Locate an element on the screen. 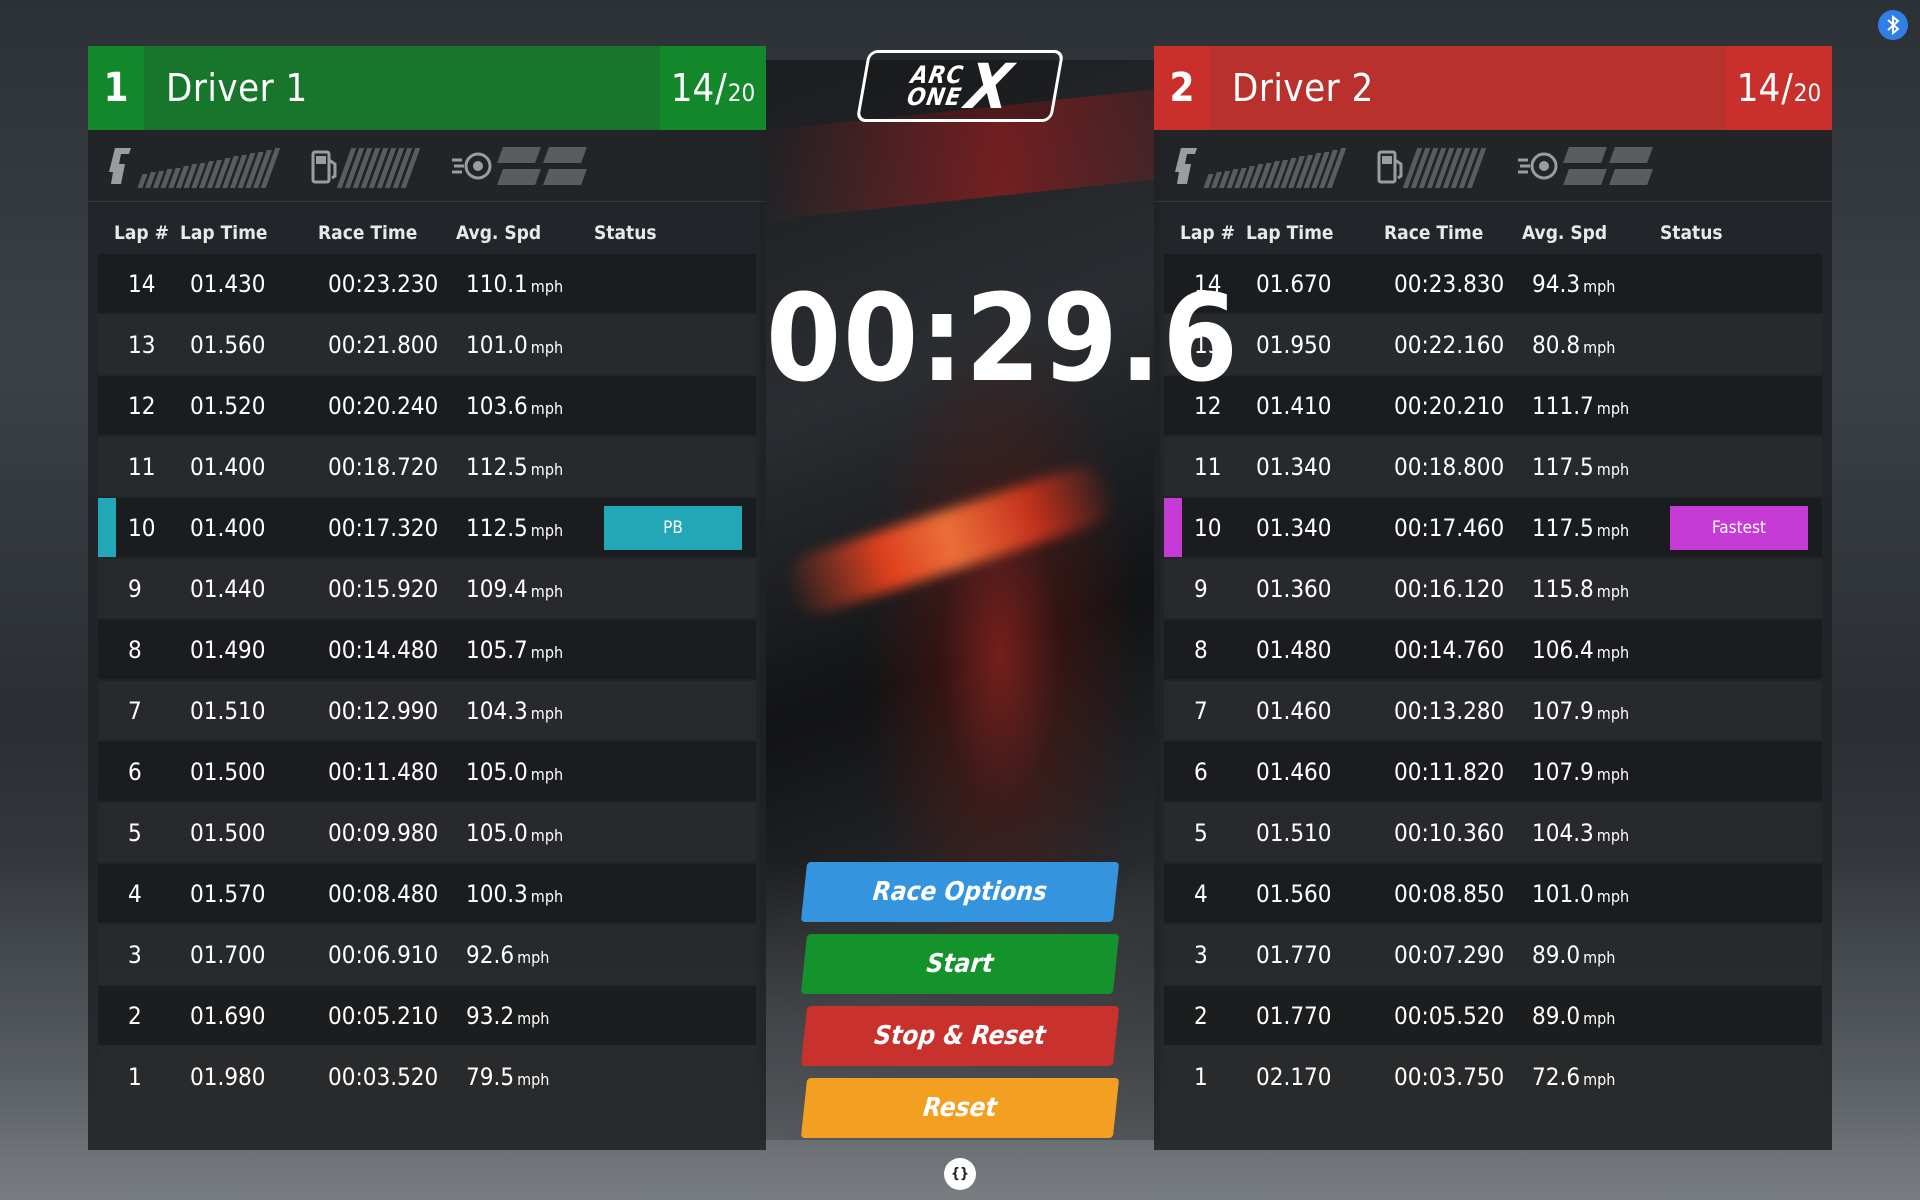  logo-wordmark: ARC ONE is located at coordinates (936, 86).